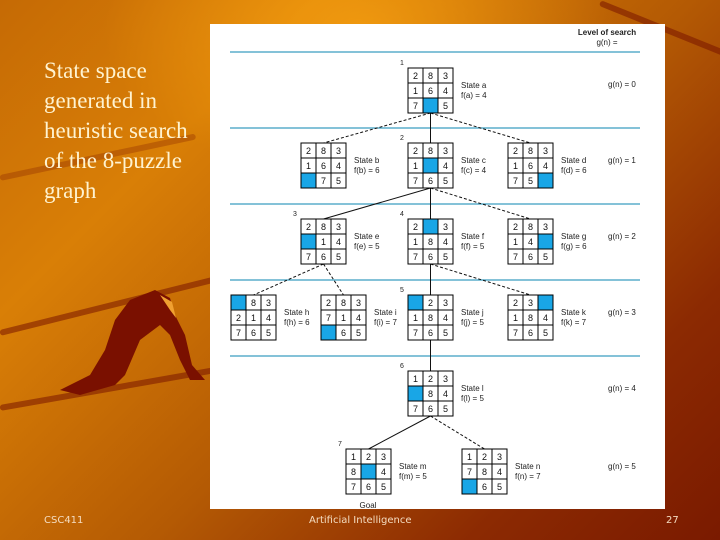 The image size is (720, 540). I want to click on sprinter-silhouette, so click(132, 342).